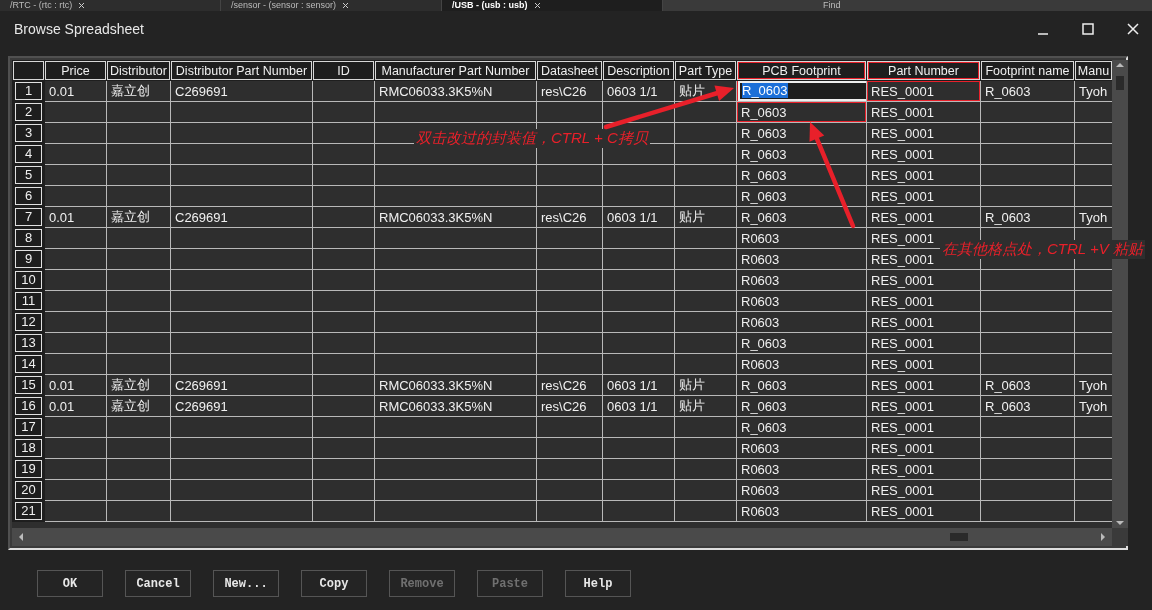 The height and width of the screenshot is (610, 1152). I want to click on row-number: 2, so click(28, 112).